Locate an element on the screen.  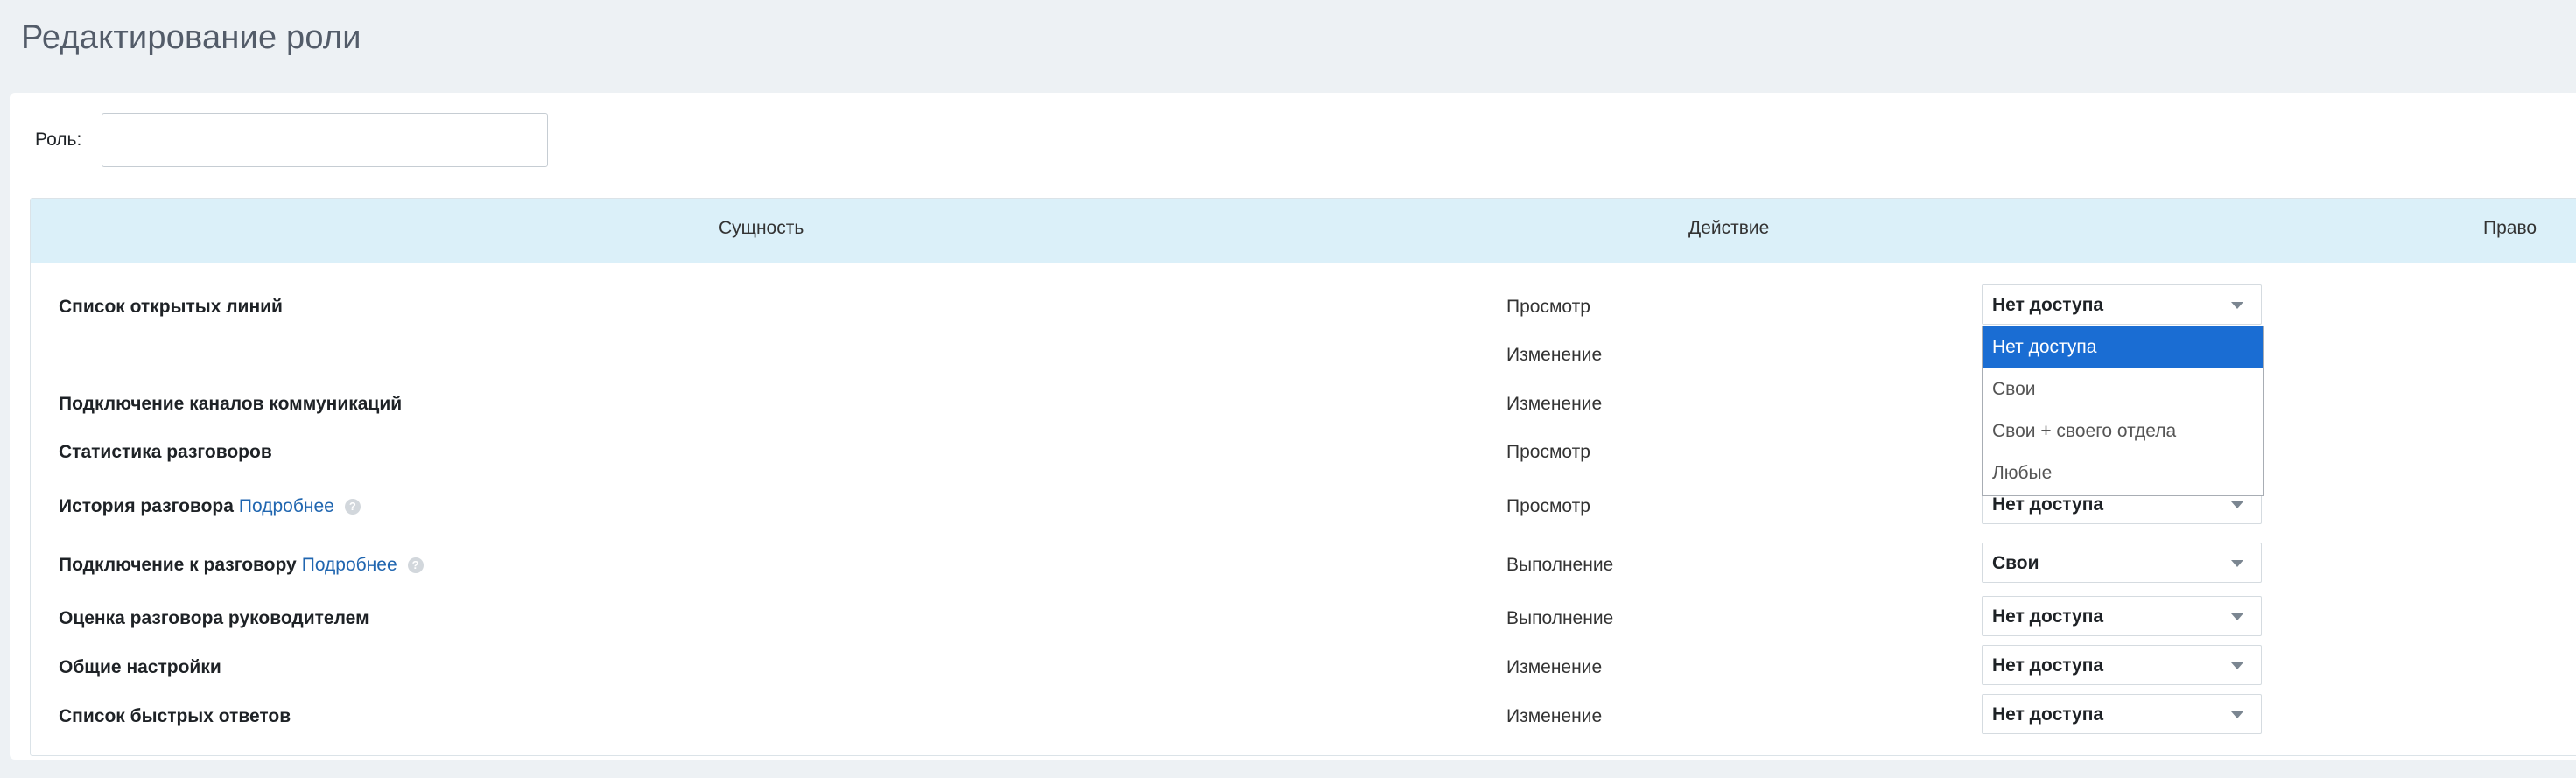
table-header is located at coordinates (1303, 231).